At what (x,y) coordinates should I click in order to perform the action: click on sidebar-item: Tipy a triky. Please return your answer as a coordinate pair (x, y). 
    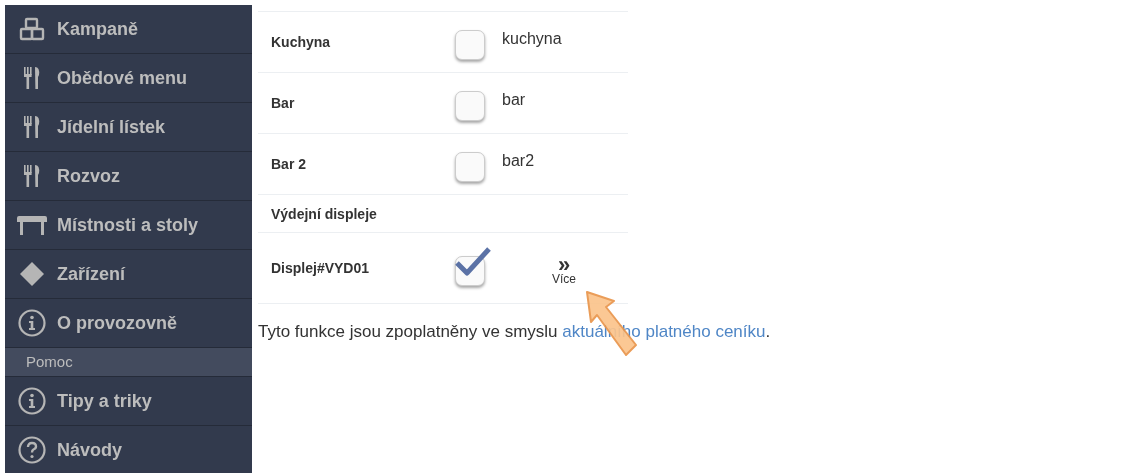
    Looking at the image, I should click on (128, 401).